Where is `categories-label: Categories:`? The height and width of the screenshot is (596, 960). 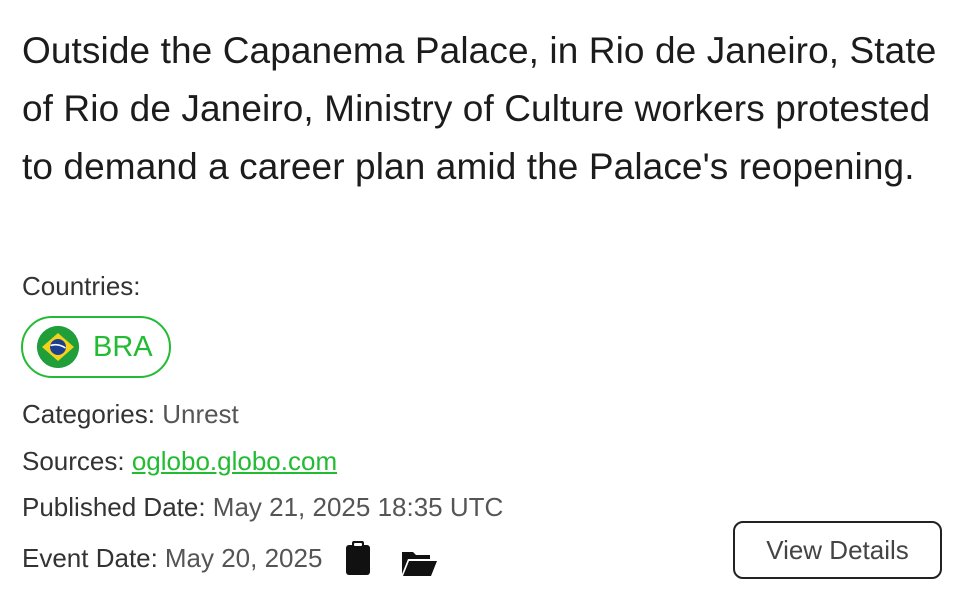 categories-label: Categories: is located at coordinates (88, 414).